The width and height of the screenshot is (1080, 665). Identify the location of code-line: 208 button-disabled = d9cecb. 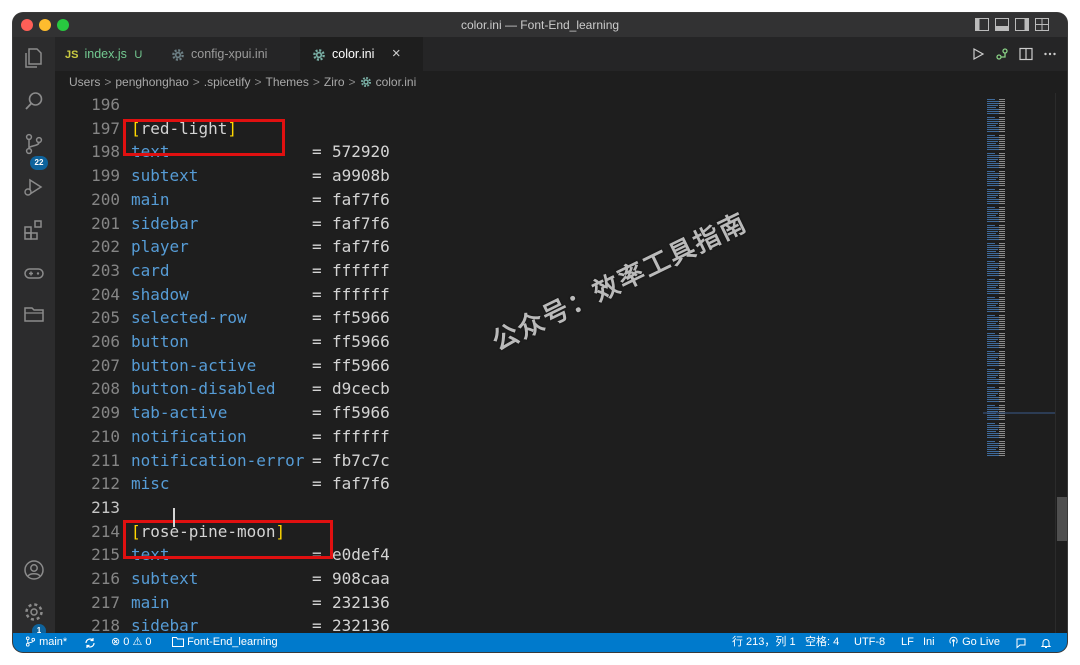
(519, 389).